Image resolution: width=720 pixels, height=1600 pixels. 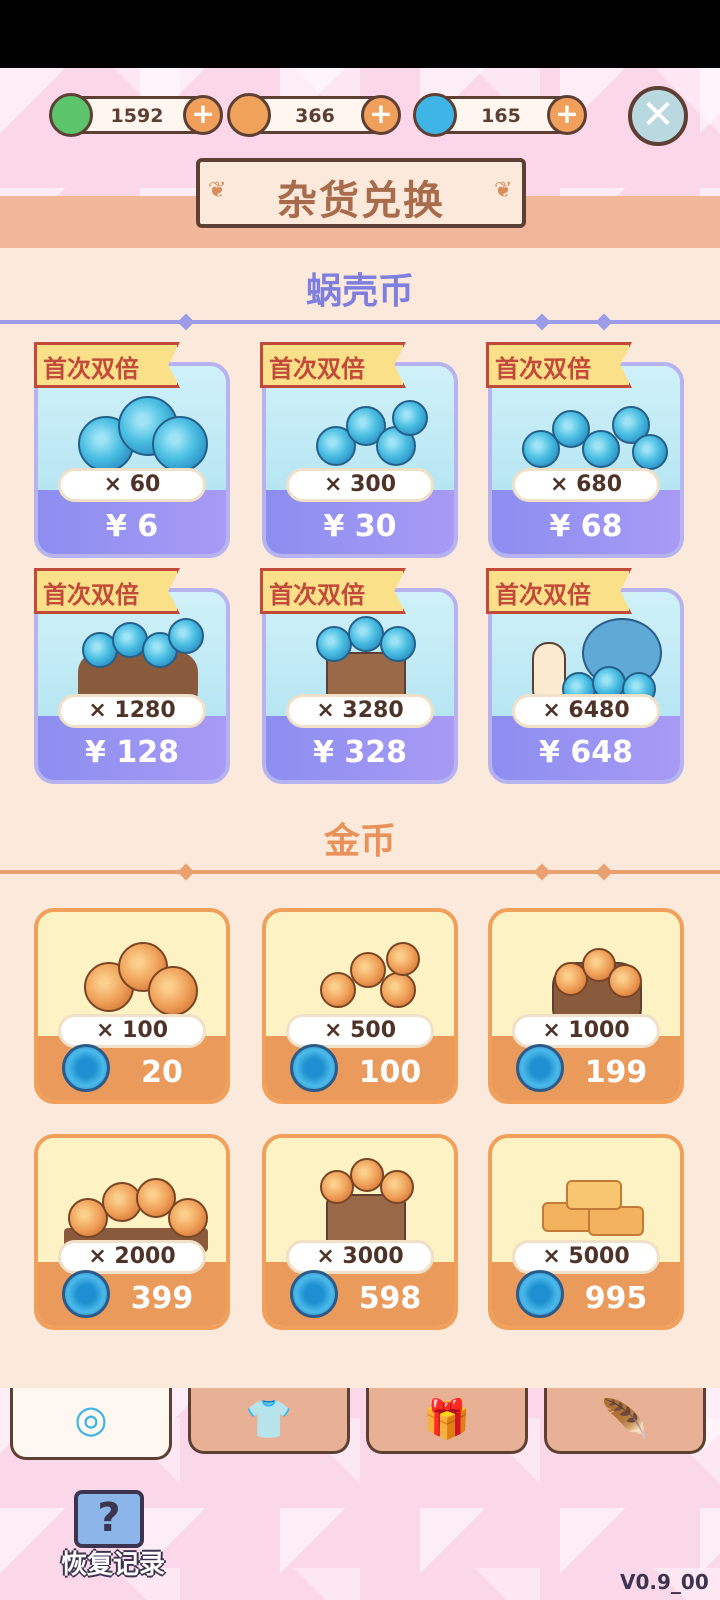 I want to click on category-tab-bar: ◎ 👕 🎁 🪶, so click(x=360, y=1424).